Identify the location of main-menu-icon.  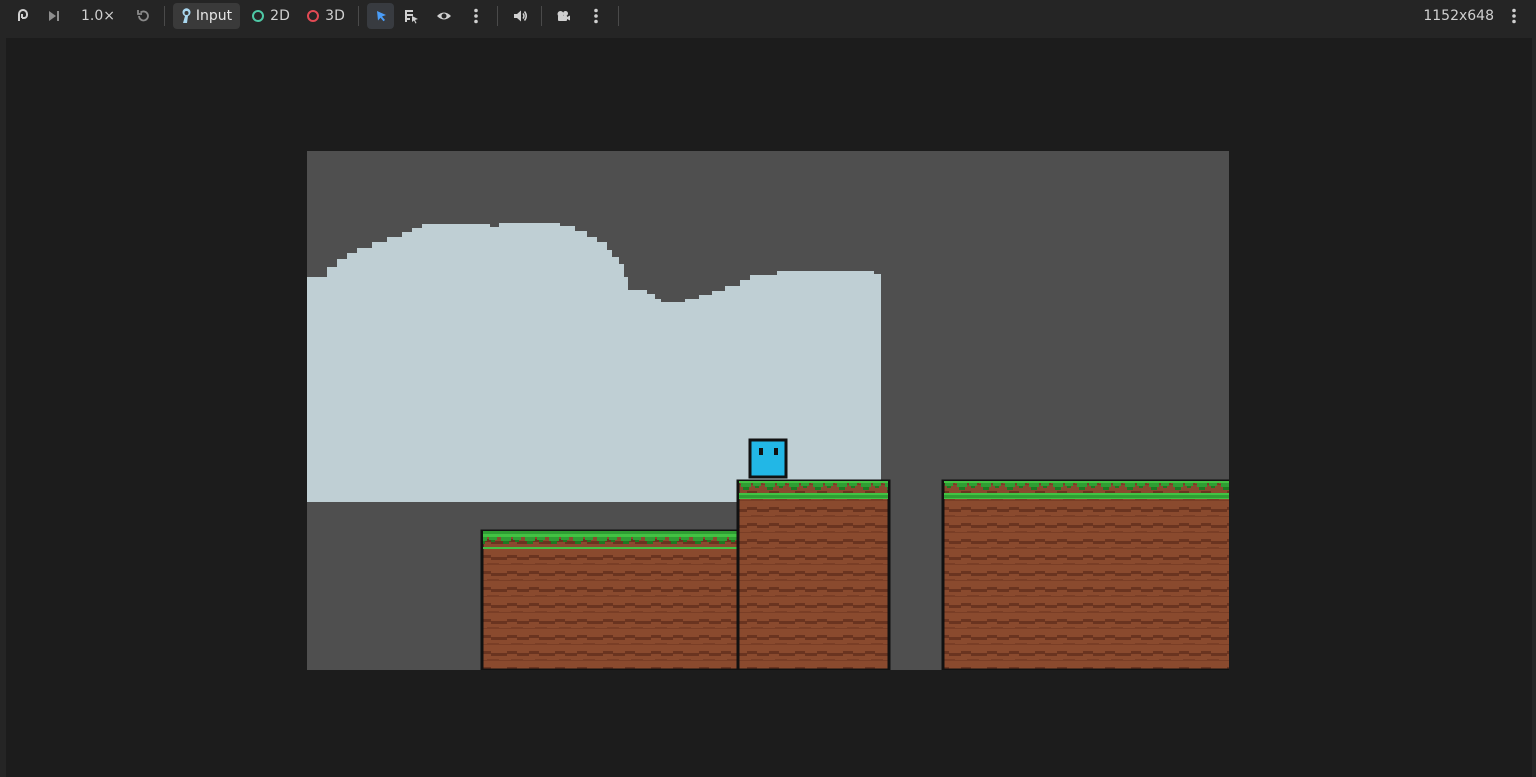
(1514, 16).